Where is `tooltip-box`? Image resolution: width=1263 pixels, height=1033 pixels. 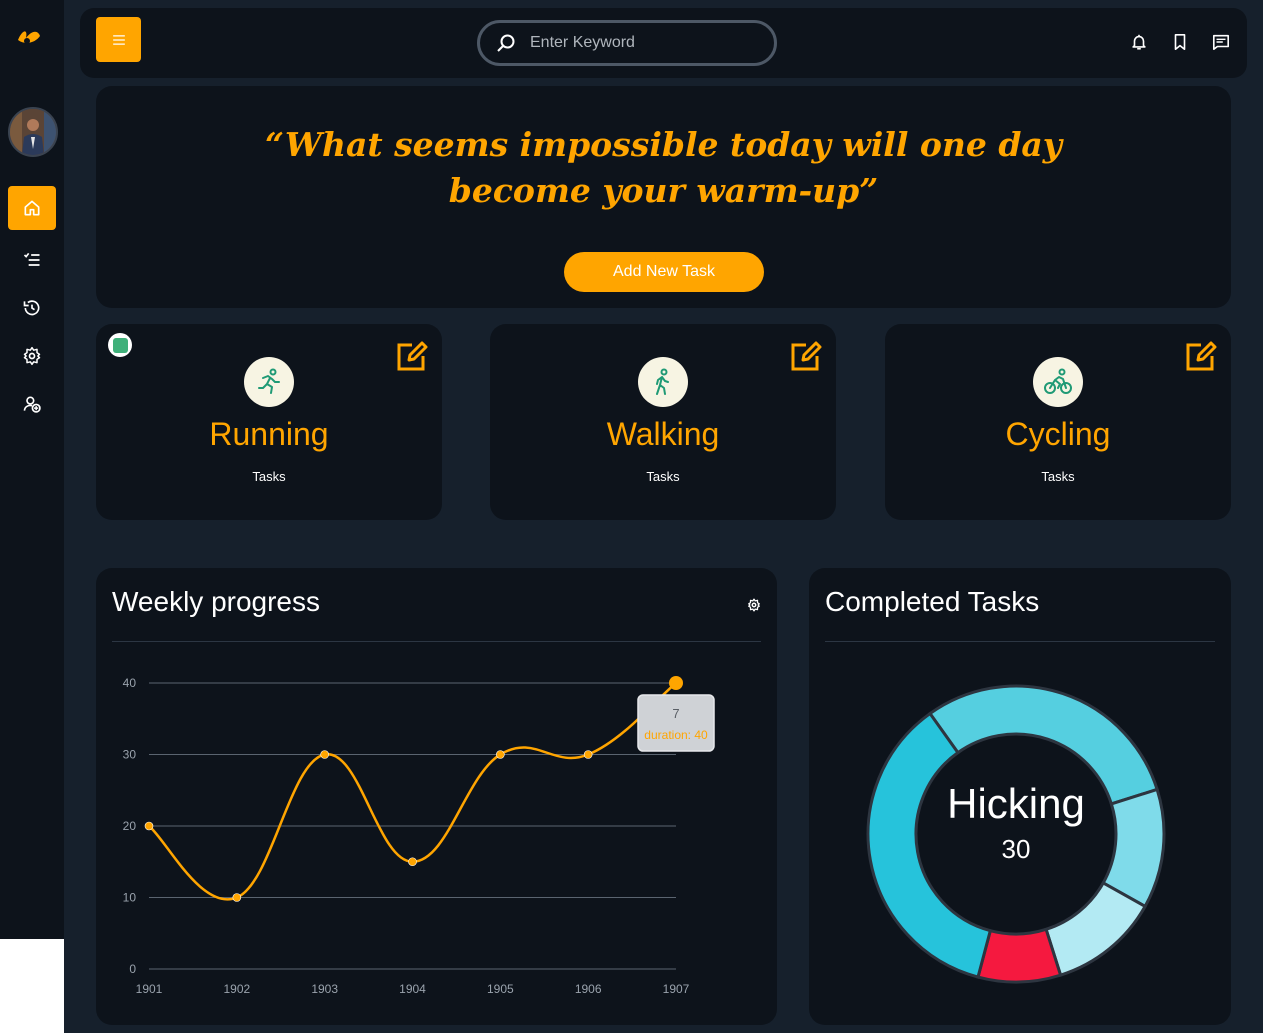 tooltip-box is located at coordinates (676, 723).